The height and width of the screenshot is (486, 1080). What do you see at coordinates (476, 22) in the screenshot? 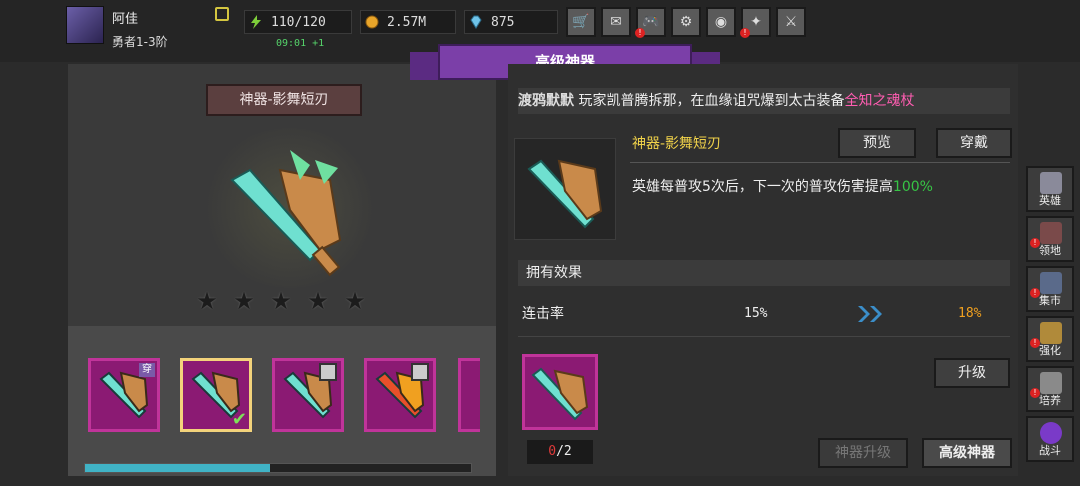
I see `gem-icon` at bounding box center [476, 22].